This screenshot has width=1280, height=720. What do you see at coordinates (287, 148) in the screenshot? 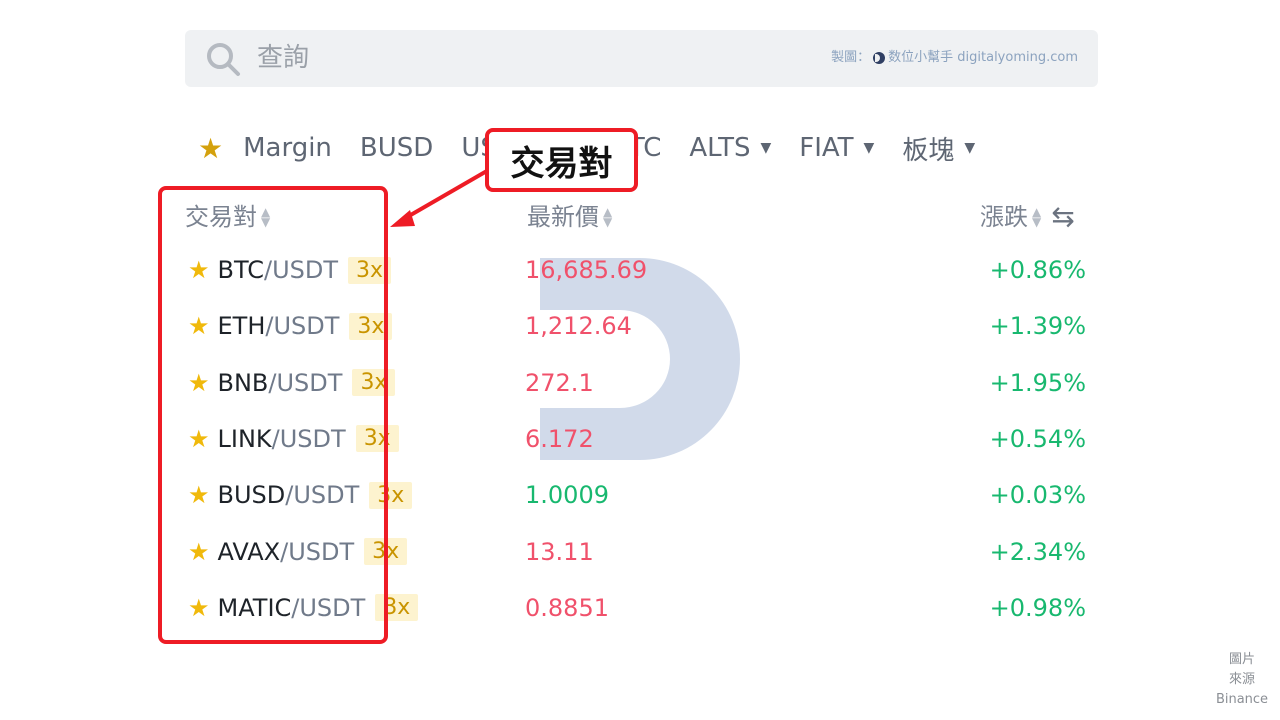
I see `tab-margin: Margin` at bounding box center [287, 148].